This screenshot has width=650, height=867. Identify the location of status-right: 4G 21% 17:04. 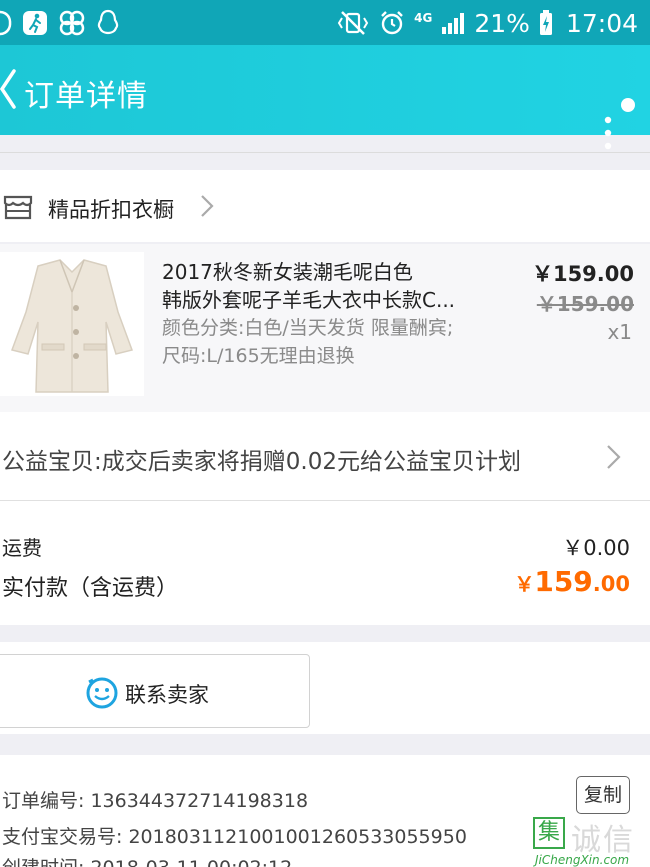
(487, 23).